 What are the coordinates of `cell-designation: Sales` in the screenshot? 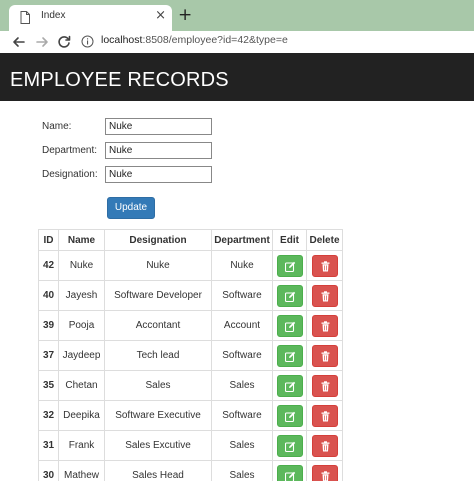 It's located at (158, 385).